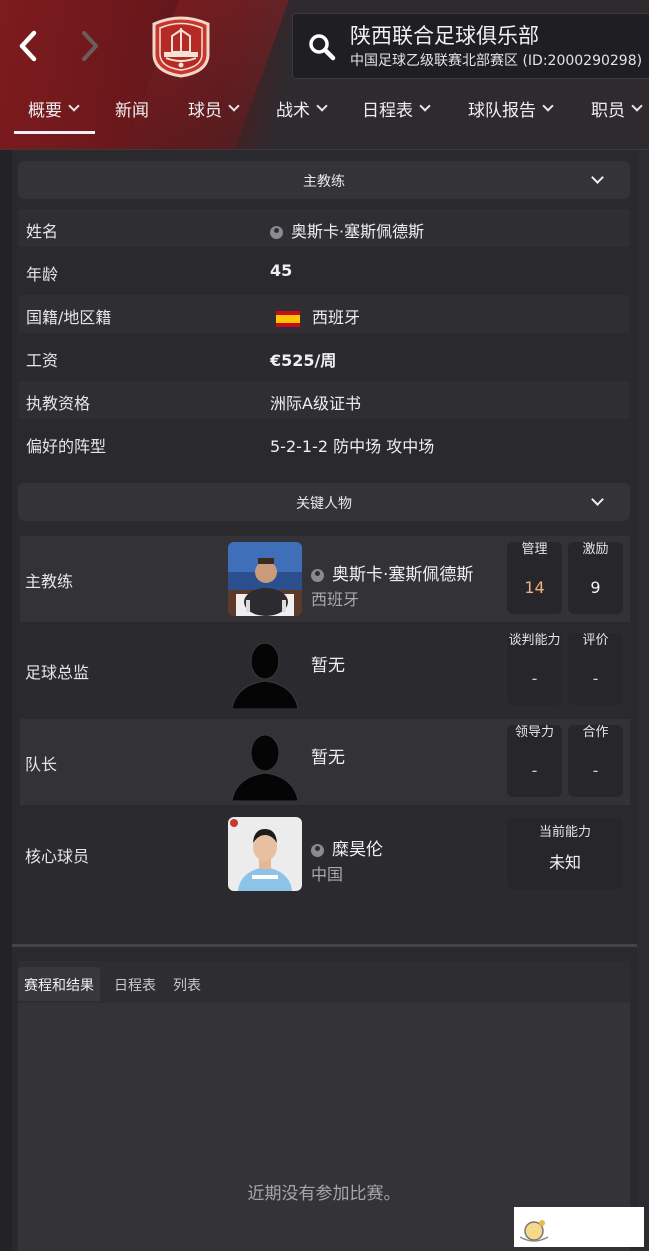  I want to click on search-icon, so click(322, 47).